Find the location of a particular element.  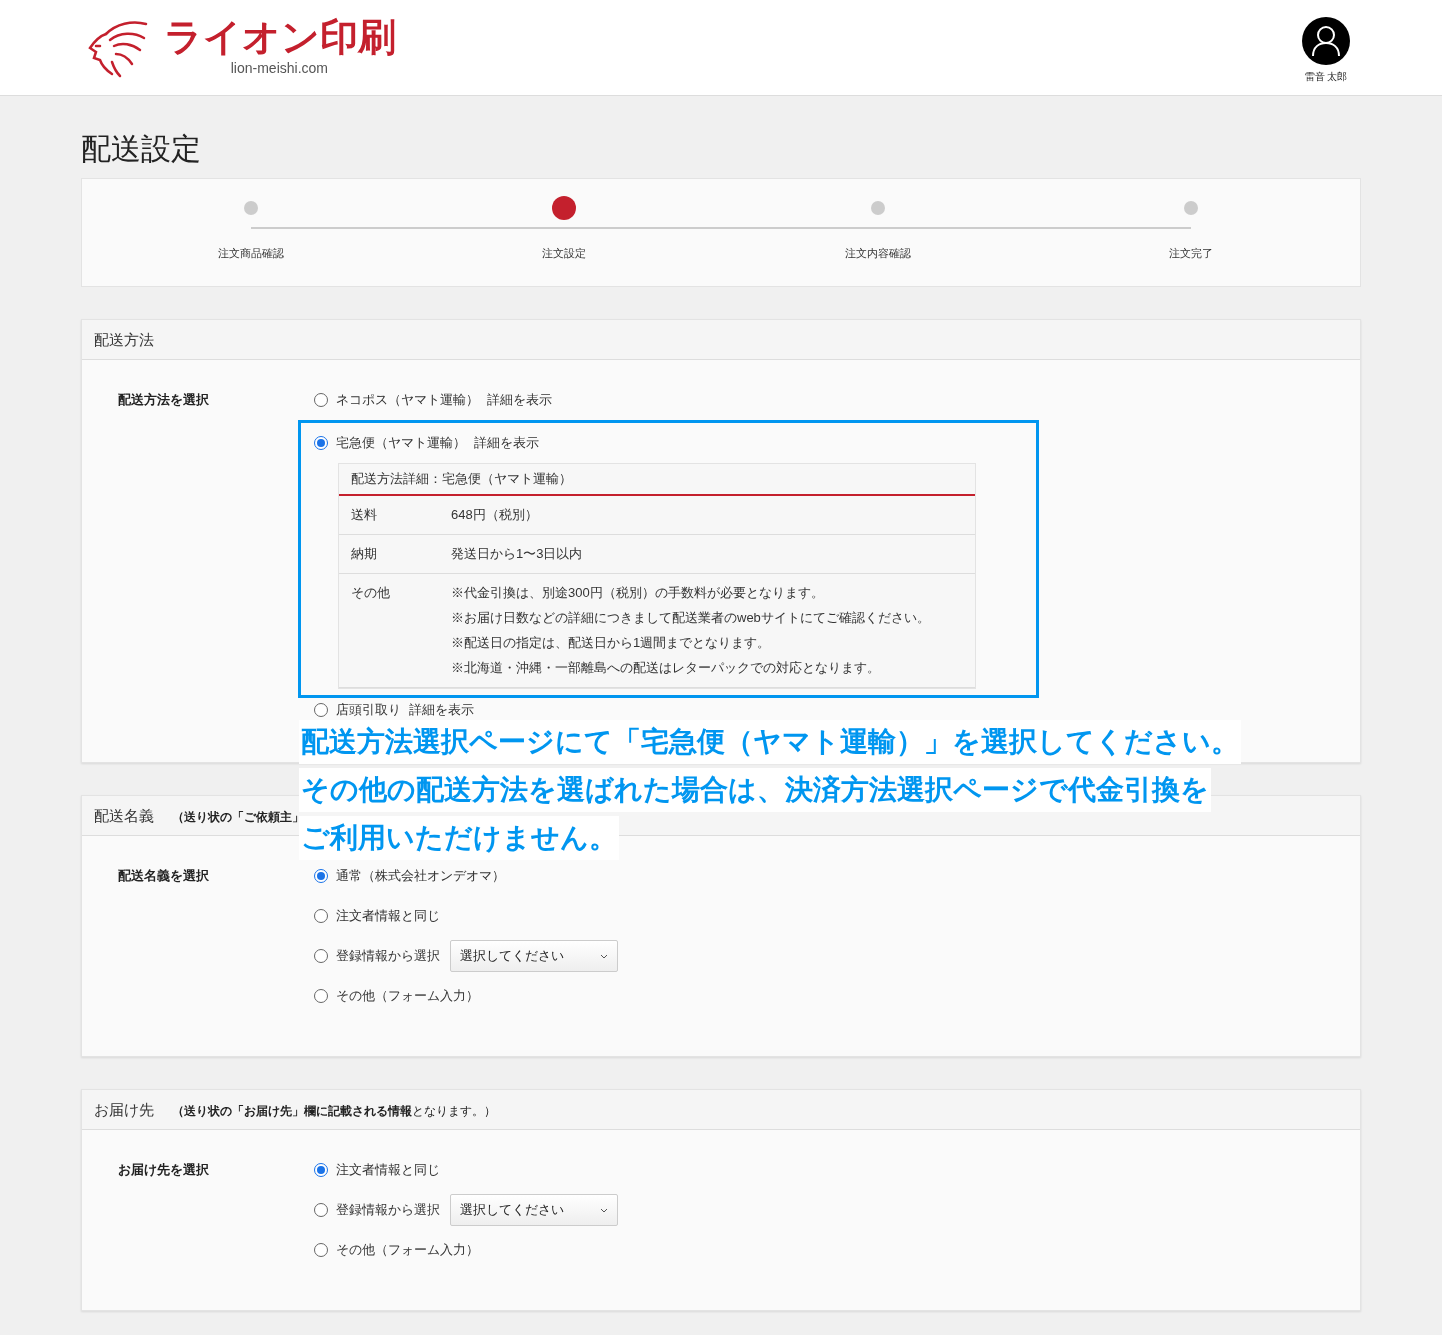

option-label: 通常（株式会社オンデオマ） is located at coordinates (420, 876).